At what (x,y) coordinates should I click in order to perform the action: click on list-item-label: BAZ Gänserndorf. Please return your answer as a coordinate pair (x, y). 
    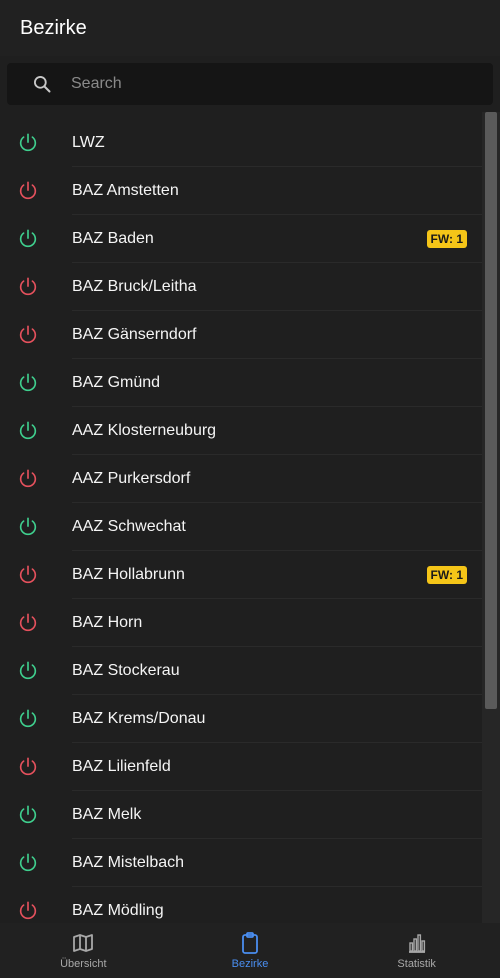
    Looking at the image, I should click on (134, 334).